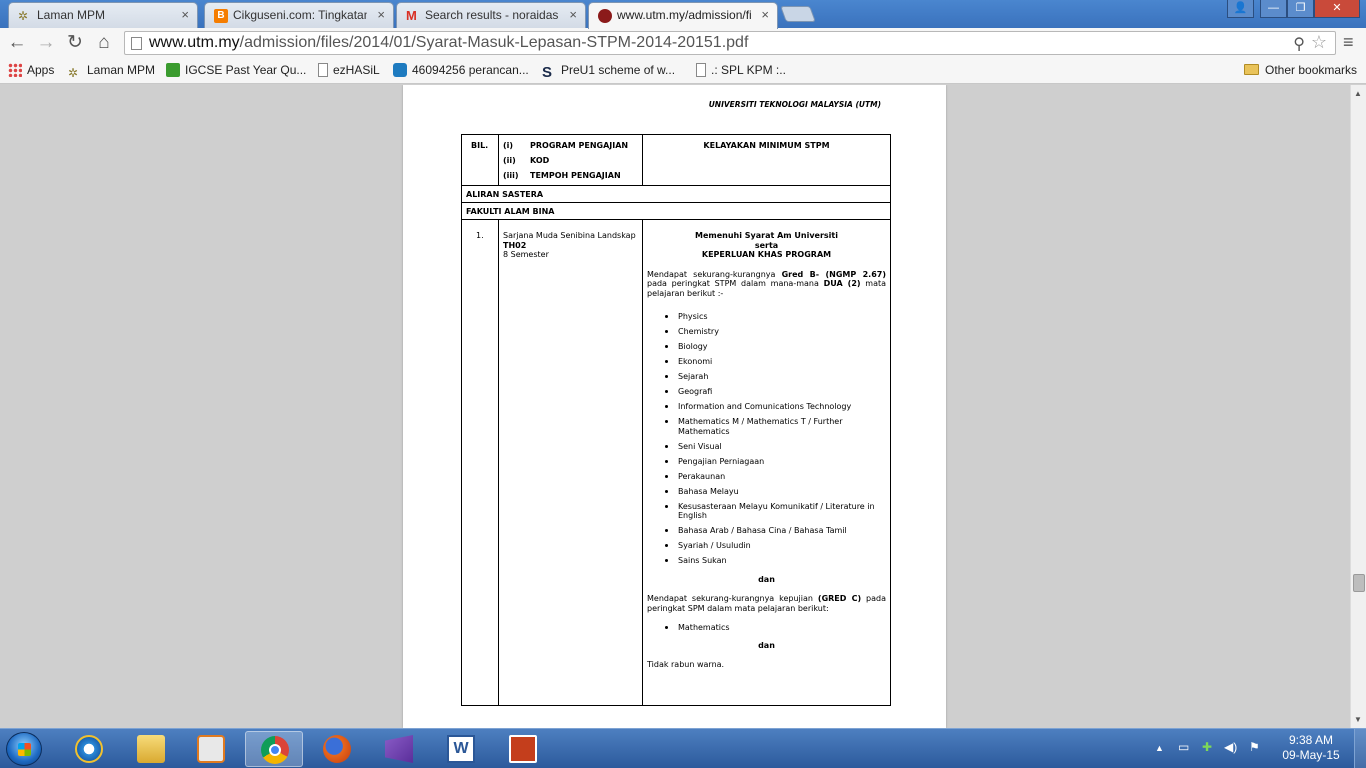  Describe the element at coordinates (1159, 748) in the screenshot. I see `show-hidden-icons: ▲` at that location.